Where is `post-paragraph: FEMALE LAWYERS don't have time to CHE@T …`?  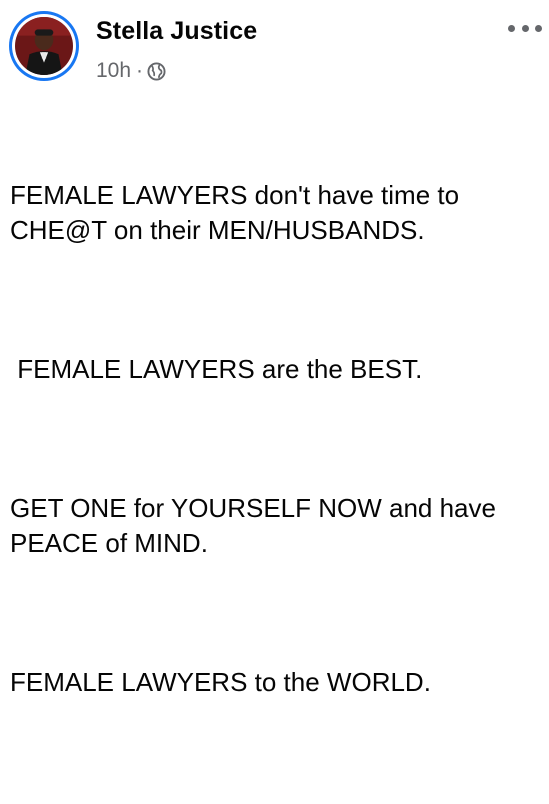 post-paragraph: FEMALE LAWYERS don't have time to CHE@T … is located at coordinates (235, 212).